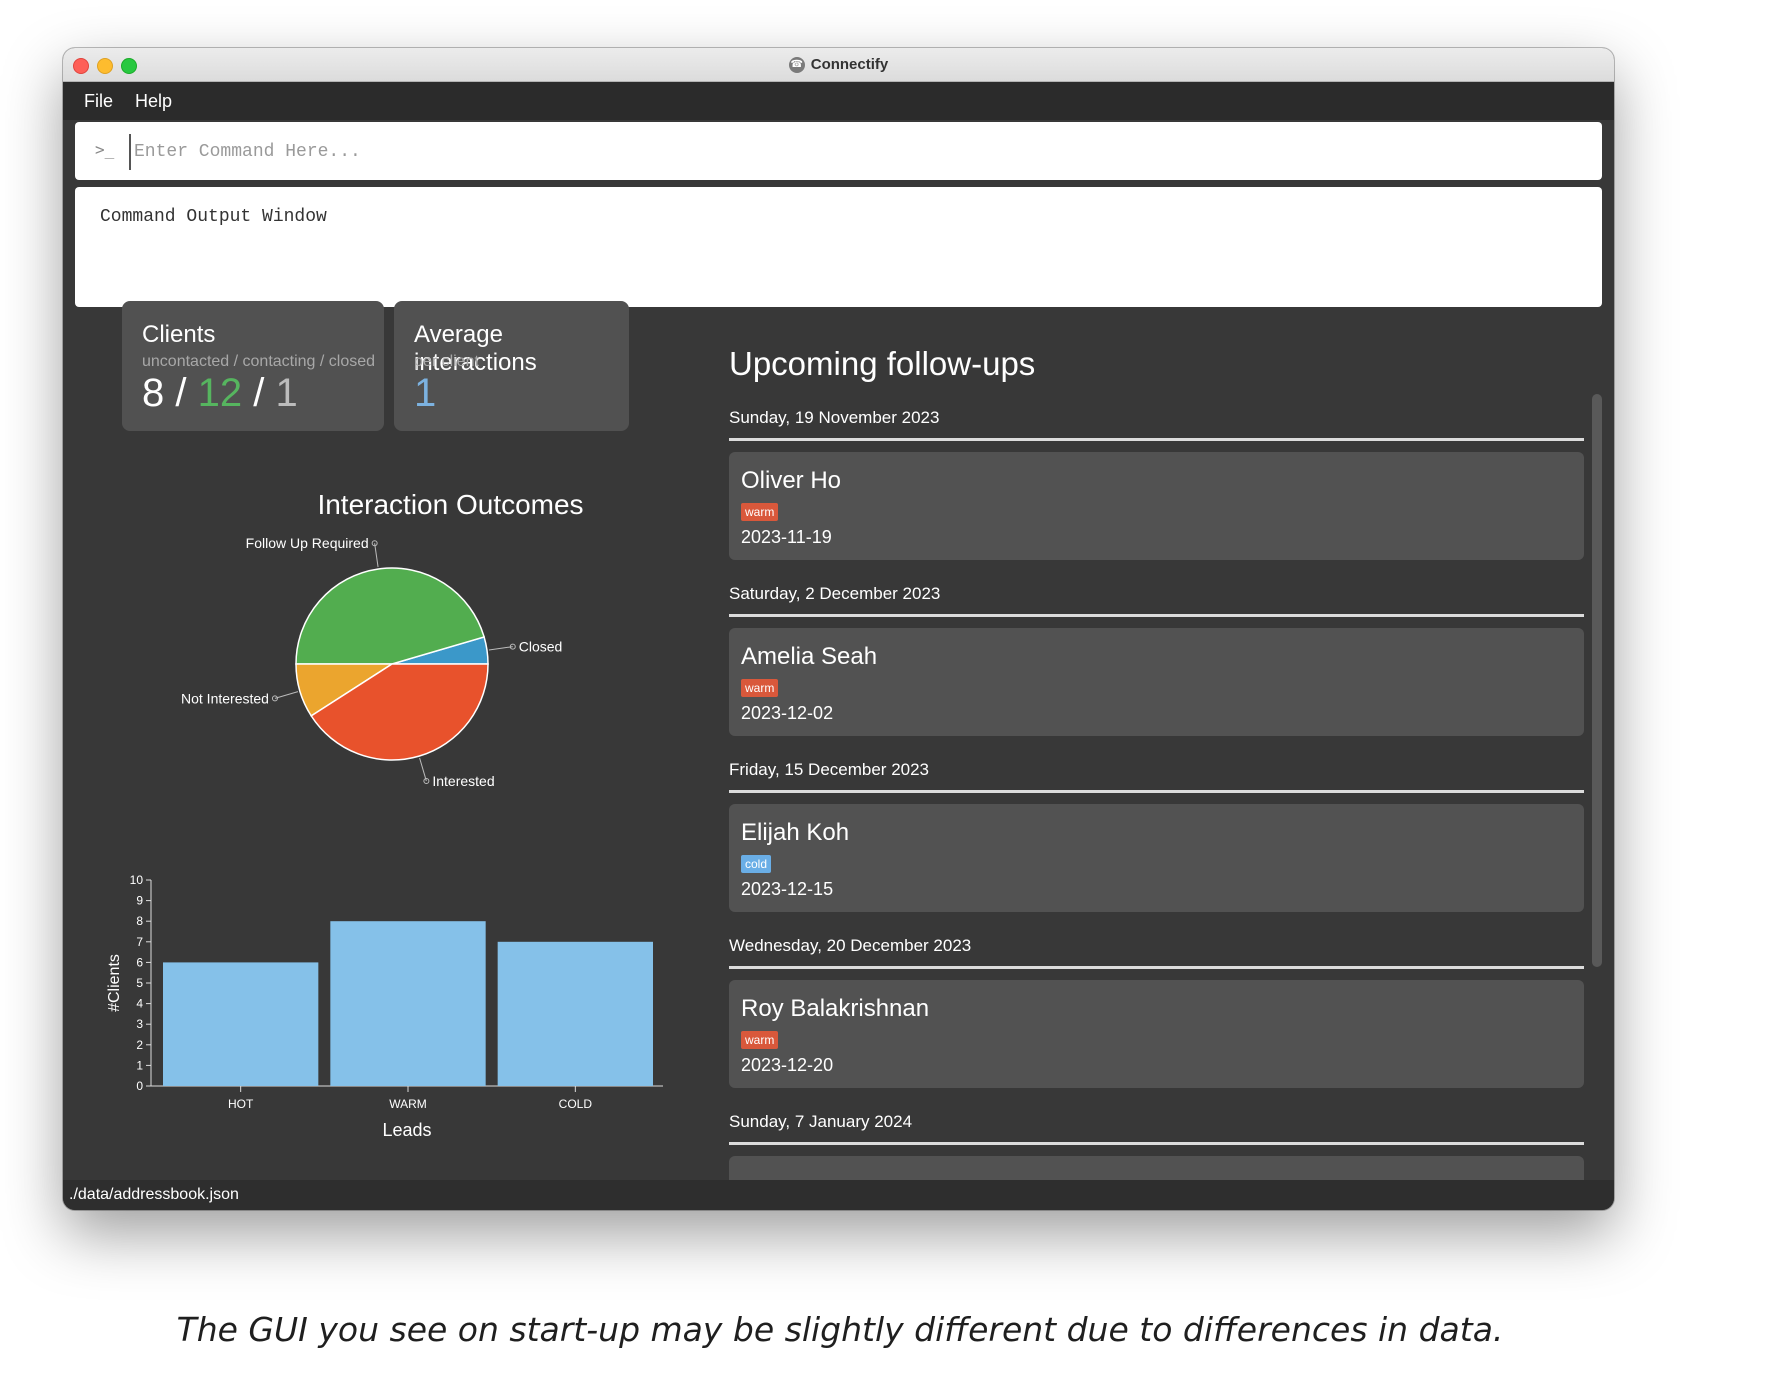 Image resolution: width=1782 pixels, height=1398 pixels. What do you see at coordinates (576, 1104) in the screenshot?
I see `x-tick-label: COLD` at bounding box center [576, 1104].